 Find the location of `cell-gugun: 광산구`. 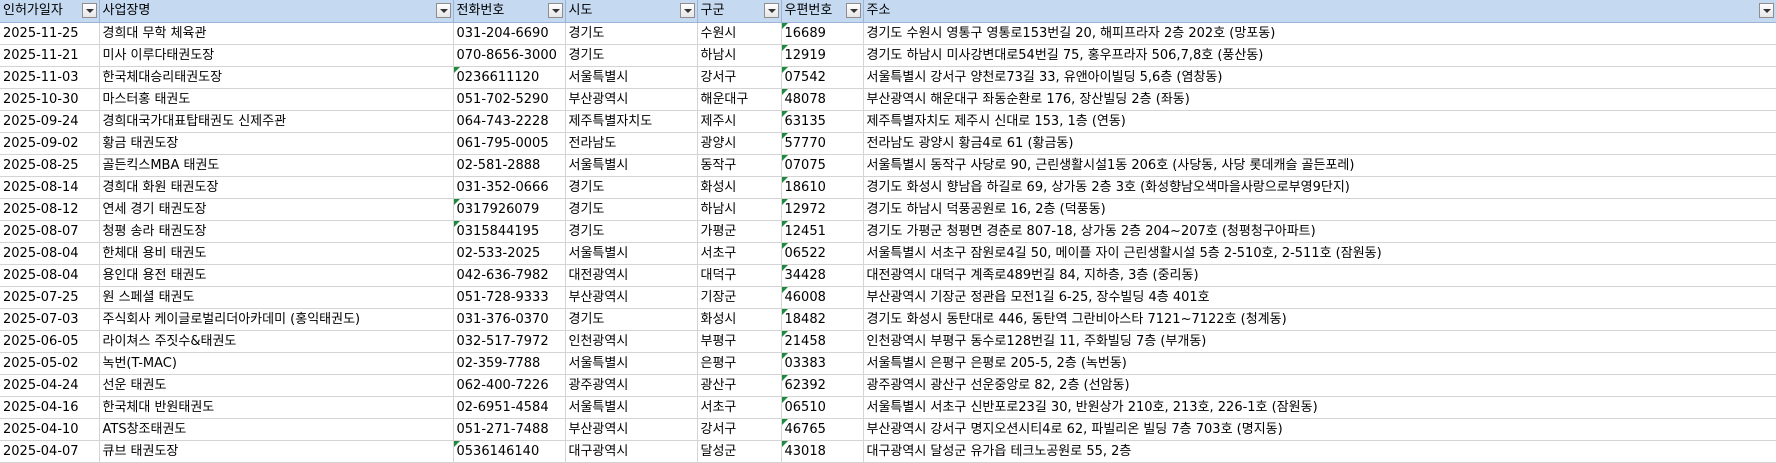

cell-gugun: 광산구 is located at coordinates (739, 385).